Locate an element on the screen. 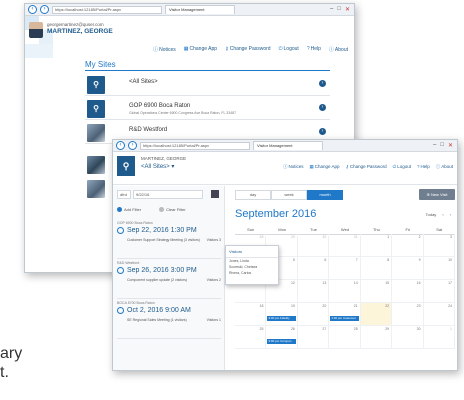 The height and width of the screenshot is (400, 464). calendar-event: 3:00 pm Compon is located at coordinates (281, 341).